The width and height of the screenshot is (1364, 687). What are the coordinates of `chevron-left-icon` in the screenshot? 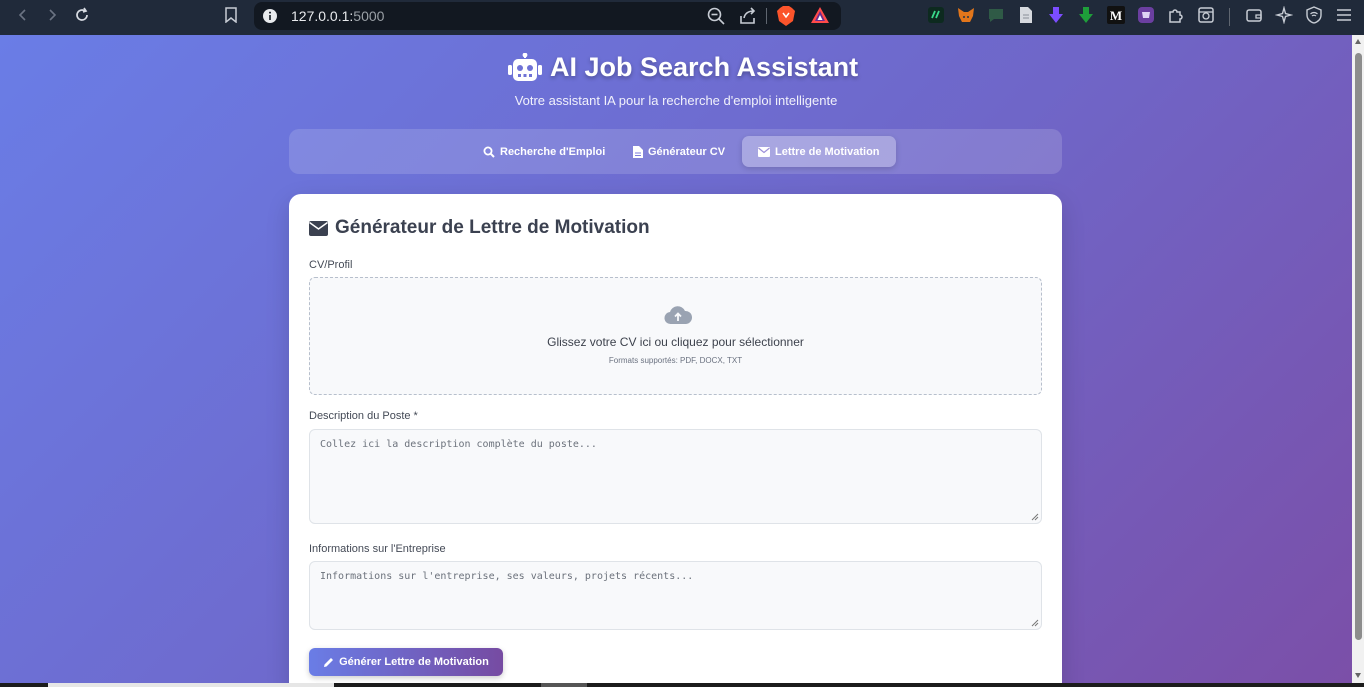 It's located at (22, 15).